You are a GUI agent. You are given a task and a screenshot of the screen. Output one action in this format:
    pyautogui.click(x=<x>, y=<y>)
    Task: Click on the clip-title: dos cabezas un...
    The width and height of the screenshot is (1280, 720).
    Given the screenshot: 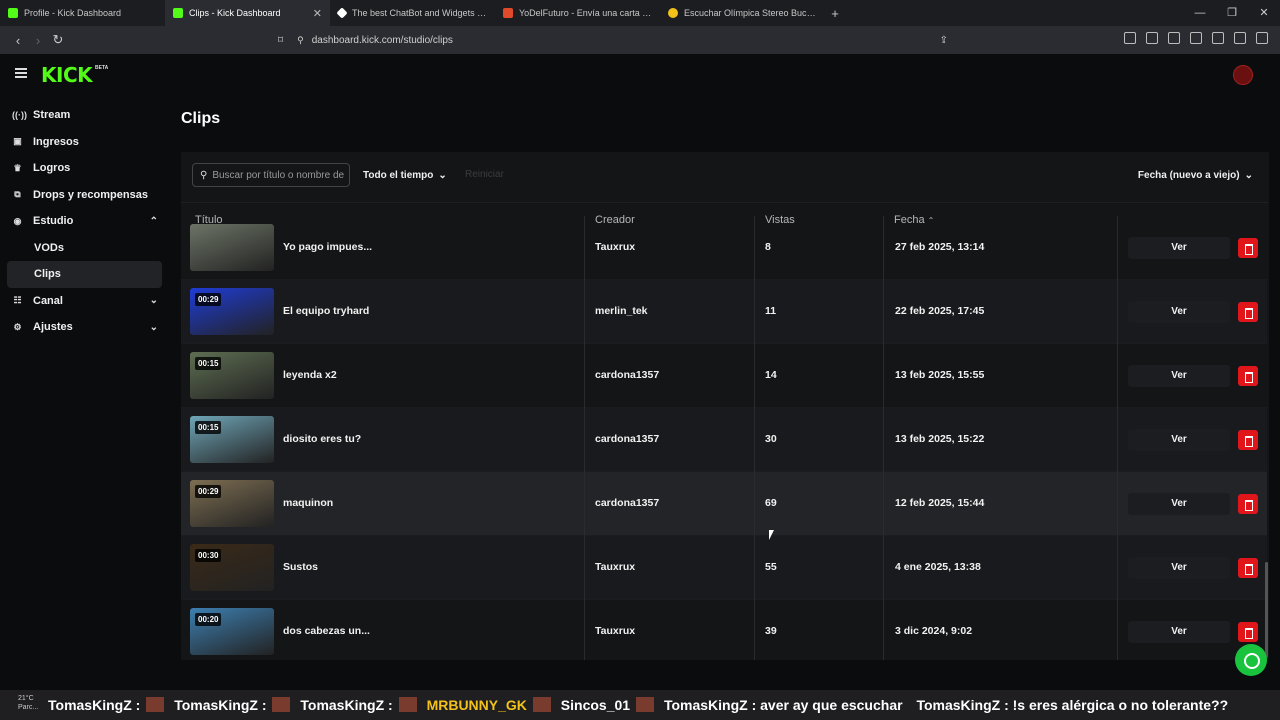 What is the action you would take?
    pyautogui.click(x=326, y=631)
    